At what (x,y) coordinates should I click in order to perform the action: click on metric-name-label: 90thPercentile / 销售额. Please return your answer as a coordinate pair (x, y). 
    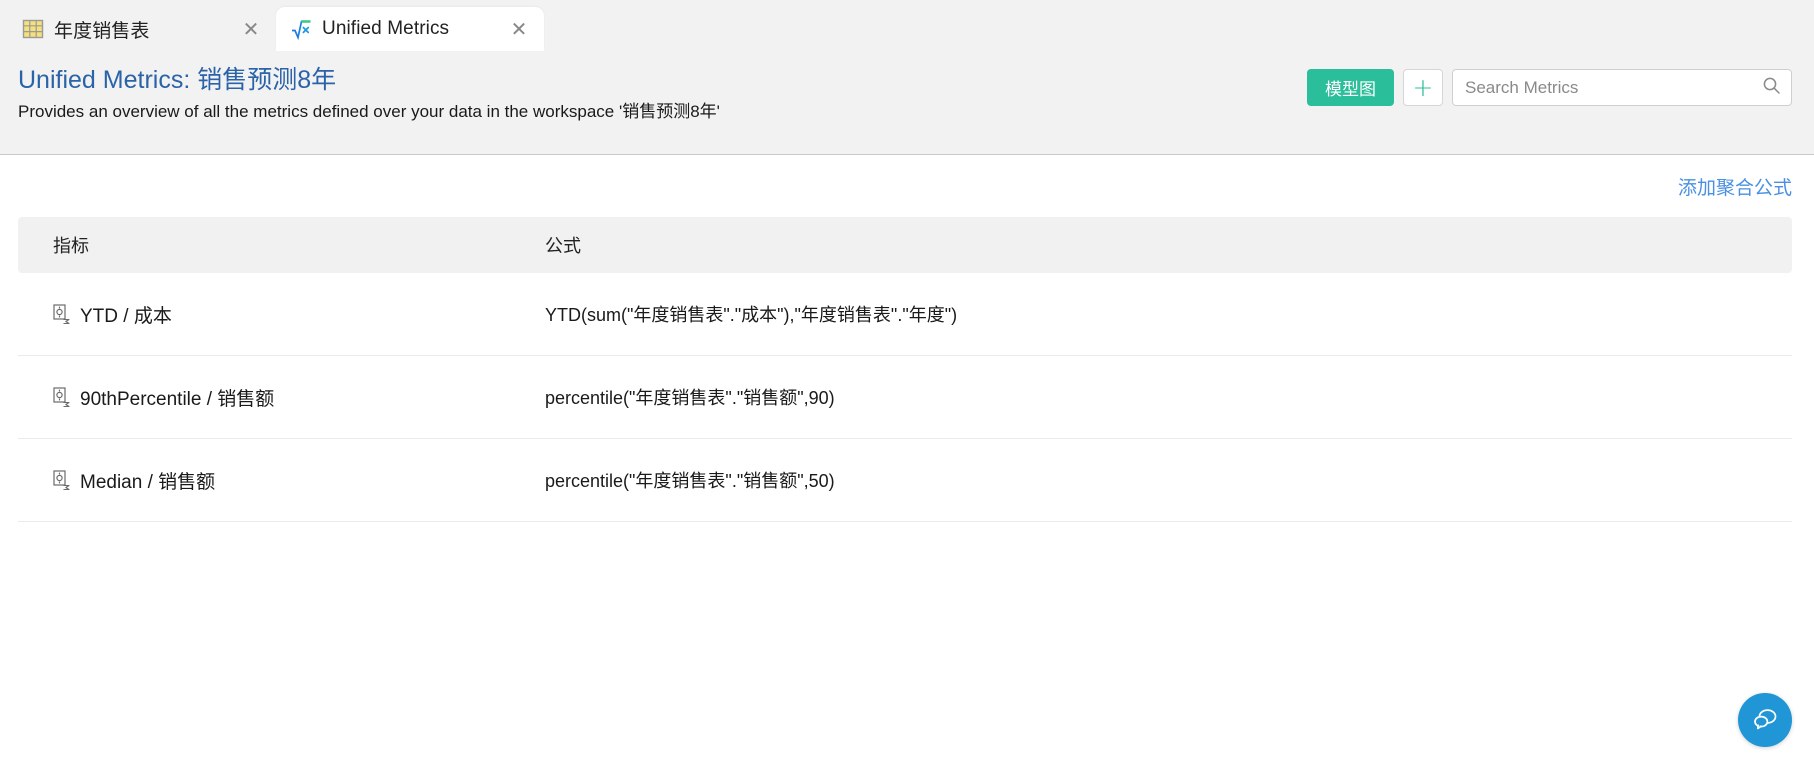
    Looking at the image, I should click on (177, 399).